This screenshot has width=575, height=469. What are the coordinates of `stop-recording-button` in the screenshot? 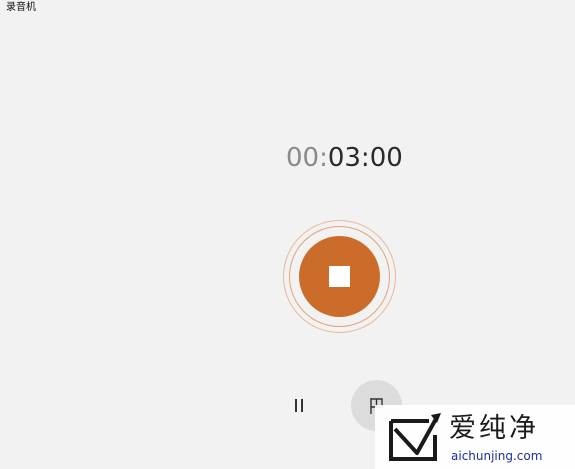 It's located at (339, 276).